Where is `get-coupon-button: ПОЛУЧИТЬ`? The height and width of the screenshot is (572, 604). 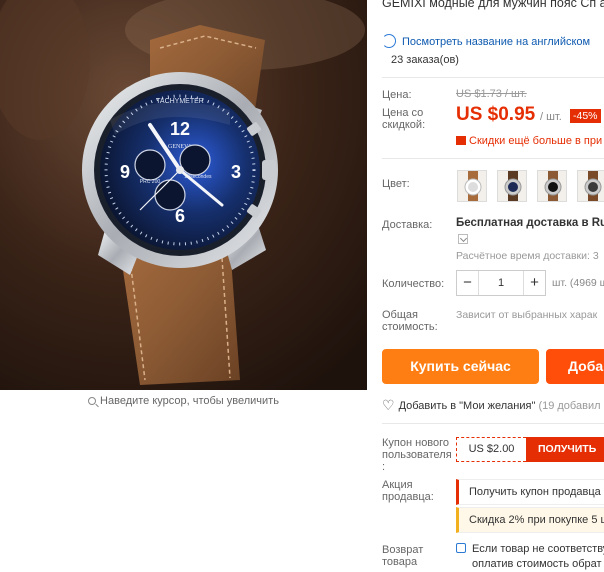 get-coupon-button: ПОЛУЧИТЬ is located at coordinates (565, 449).